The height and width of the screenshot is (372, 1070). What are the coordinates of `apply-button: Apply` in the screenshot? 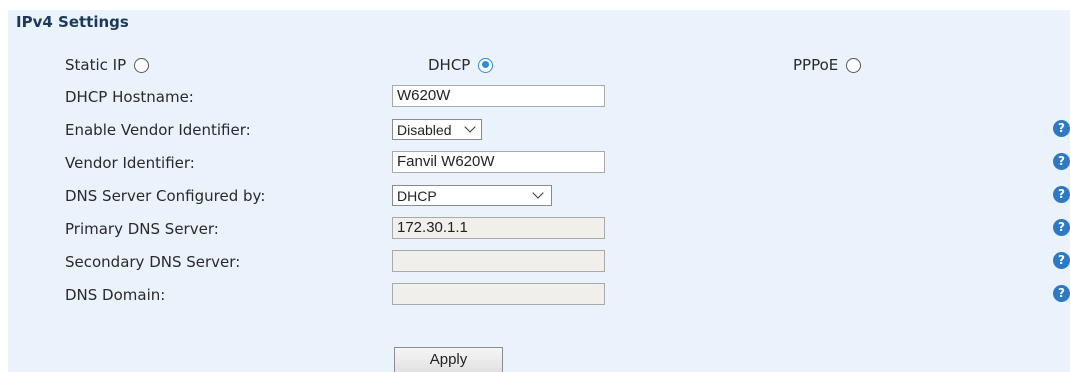 It's located at (448, 359).